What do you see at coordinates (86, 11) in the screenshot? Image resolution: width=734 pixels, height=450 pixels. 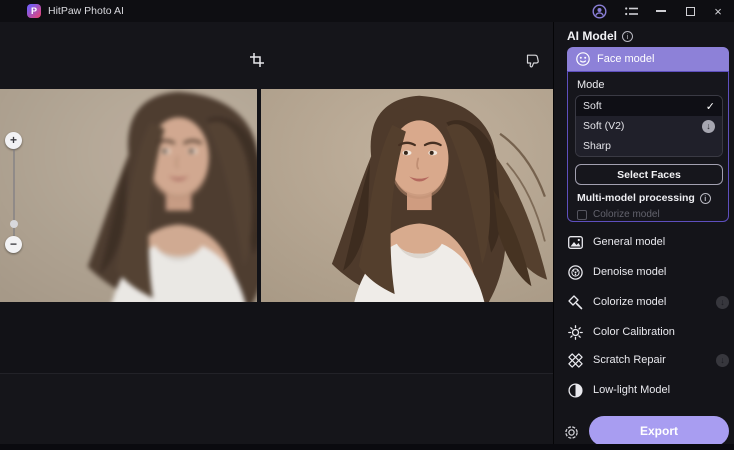 I see `app-title: HitPaw Photo AI` at bounding box center [86, 11].